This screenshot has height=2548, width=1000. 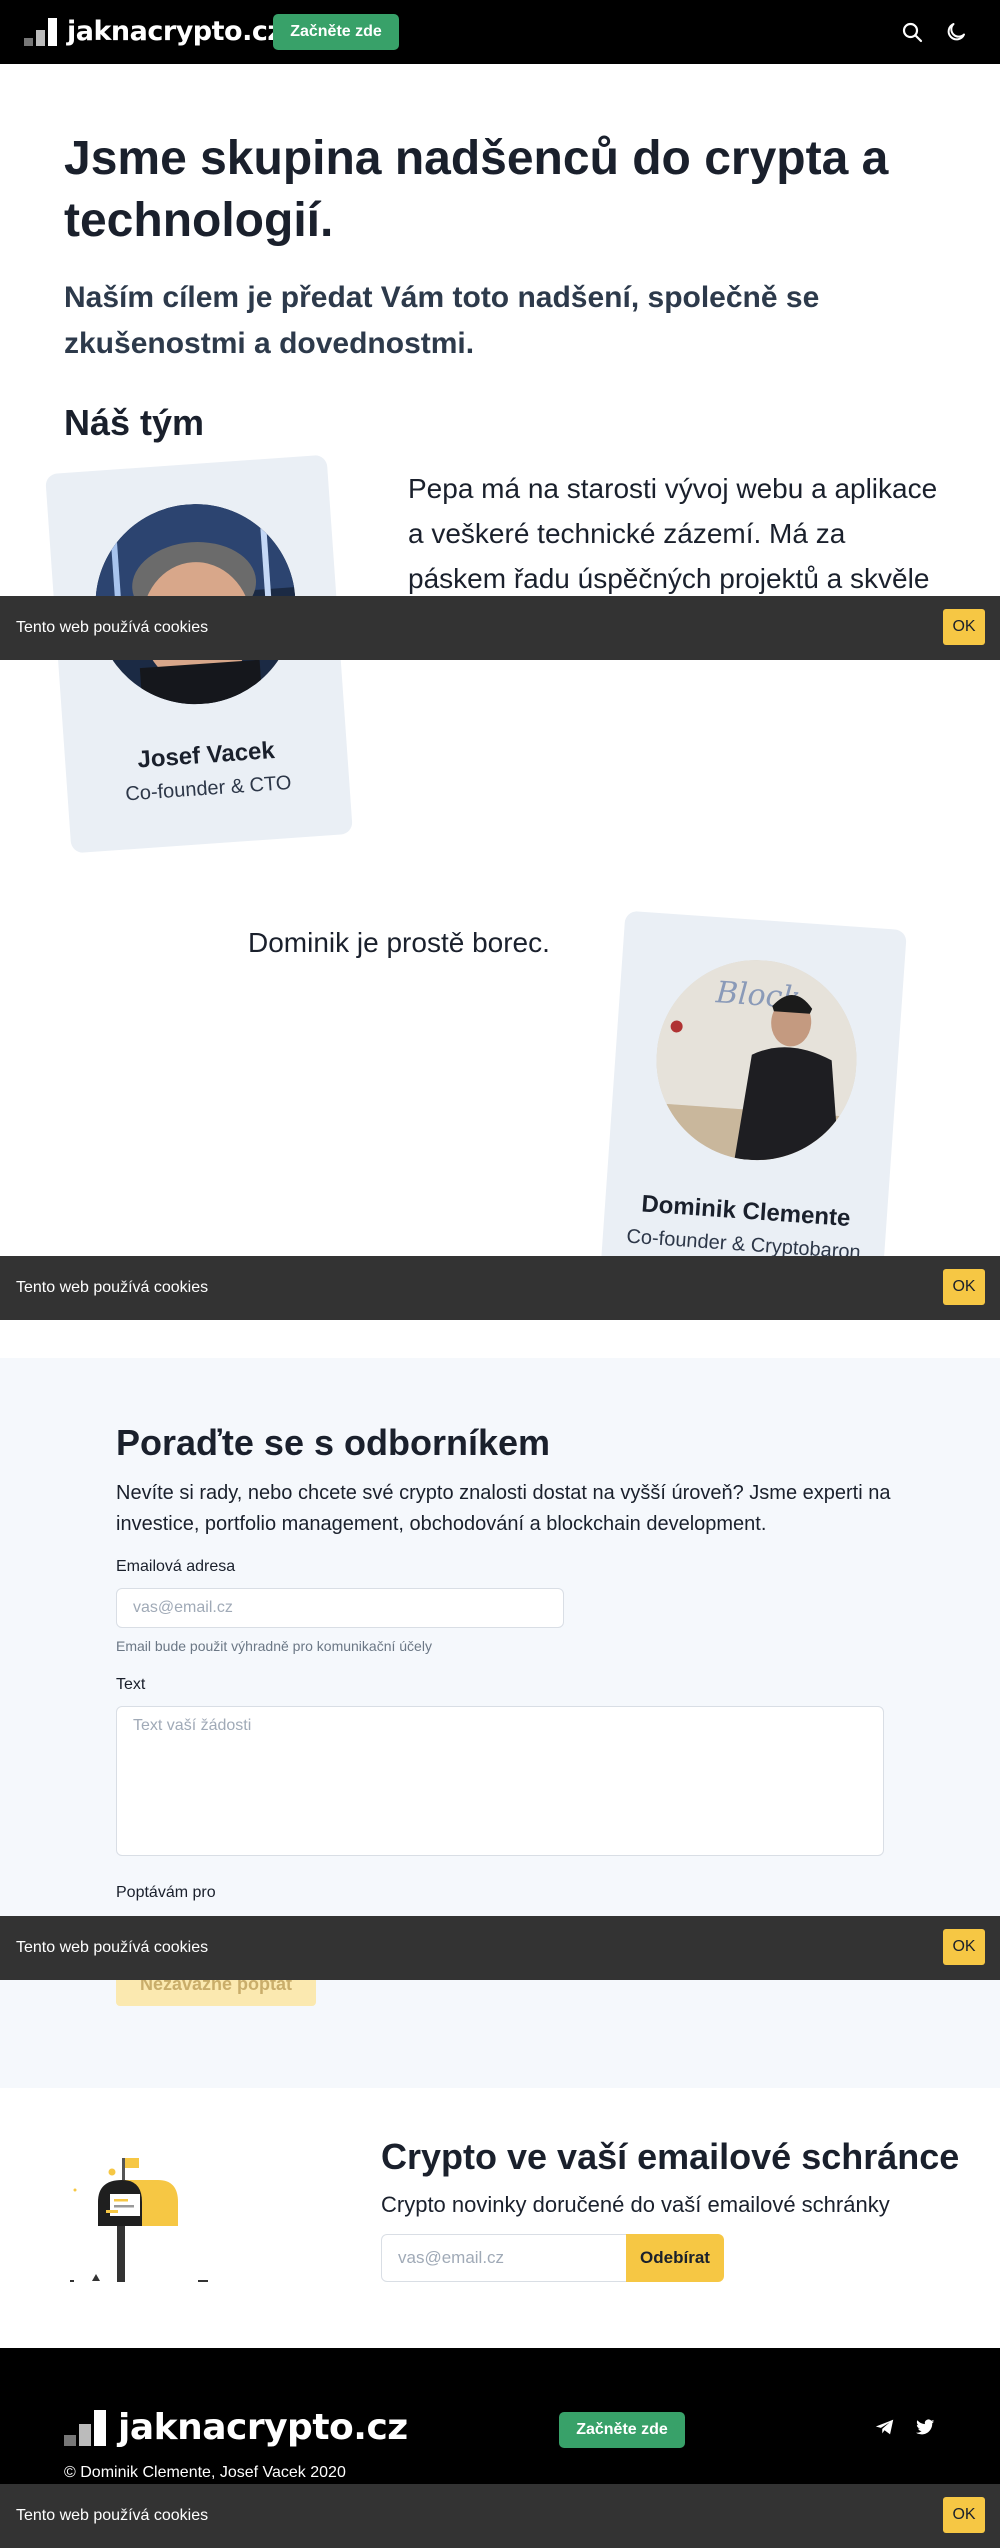 I want to click on inquiry-label: Poptávám pro, so click(x=166, y=1892).